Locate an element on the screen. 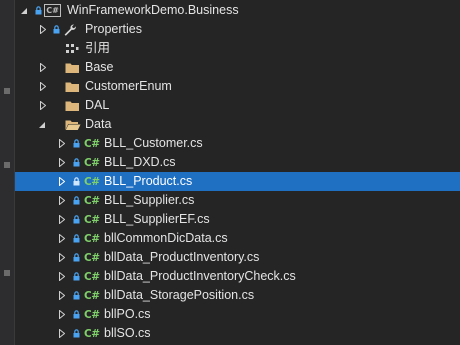  file-name: bllData_StoragePosition.cs is located at coordinates (179, 295).